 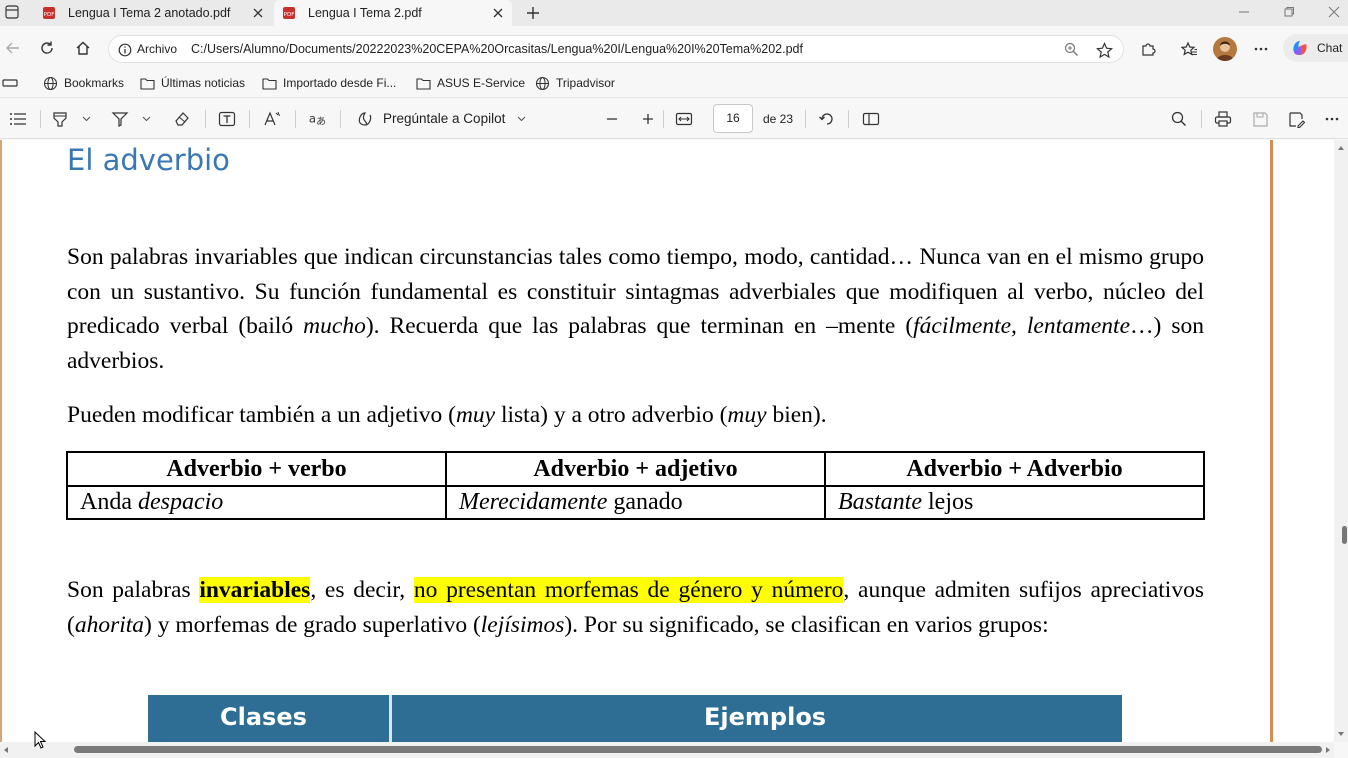 What do you see at coordinates (18, 119) in the screenshot?
I see `table-of-contents-icon` at bounding box center [18, 119].